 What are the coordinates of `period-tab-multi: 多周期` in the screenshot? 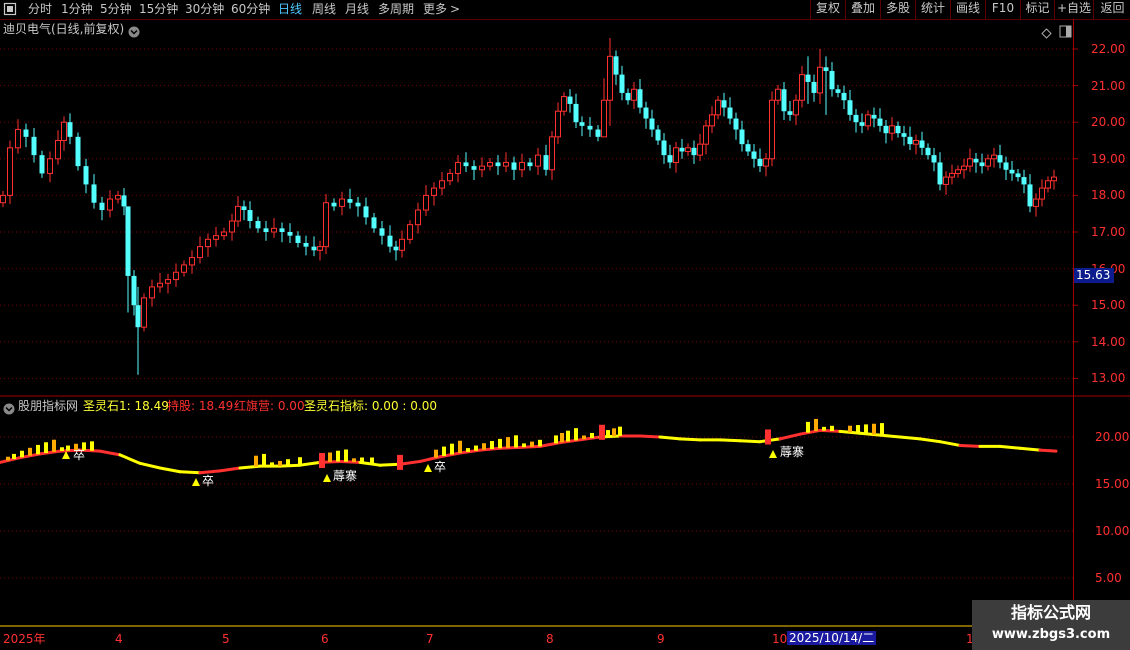 It's located at (396, 9).